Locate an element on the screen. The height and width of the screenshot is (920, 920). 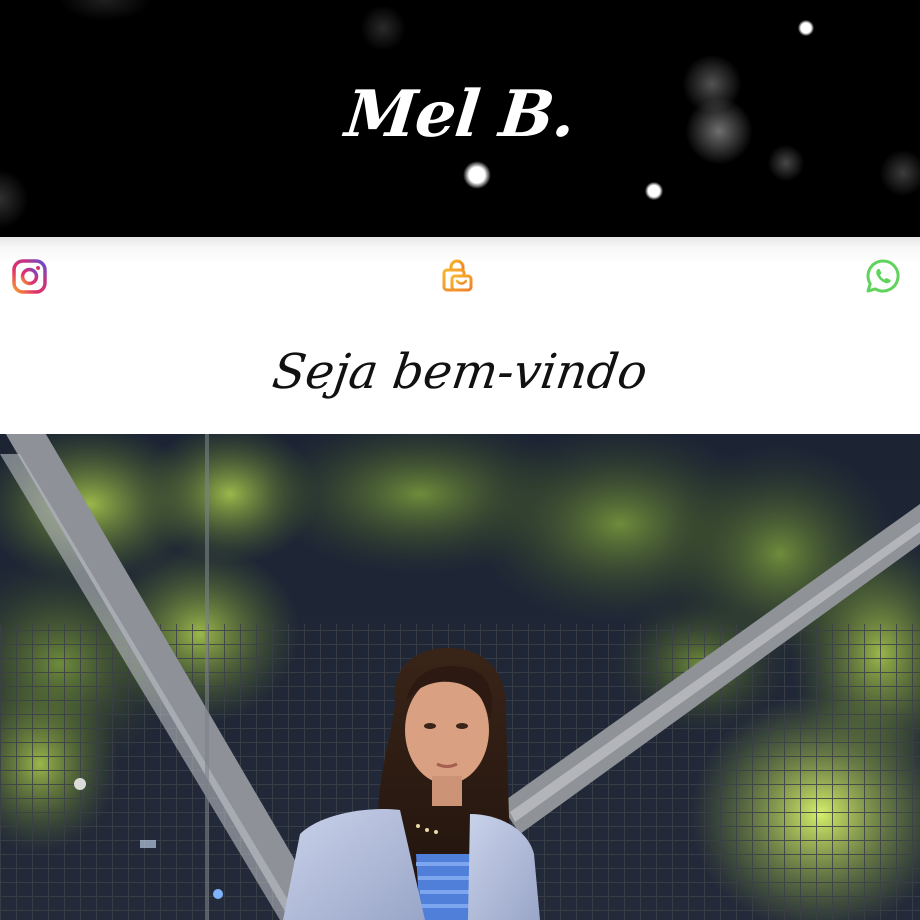
shopping-bag-icon is located at coordinates (457, 275).